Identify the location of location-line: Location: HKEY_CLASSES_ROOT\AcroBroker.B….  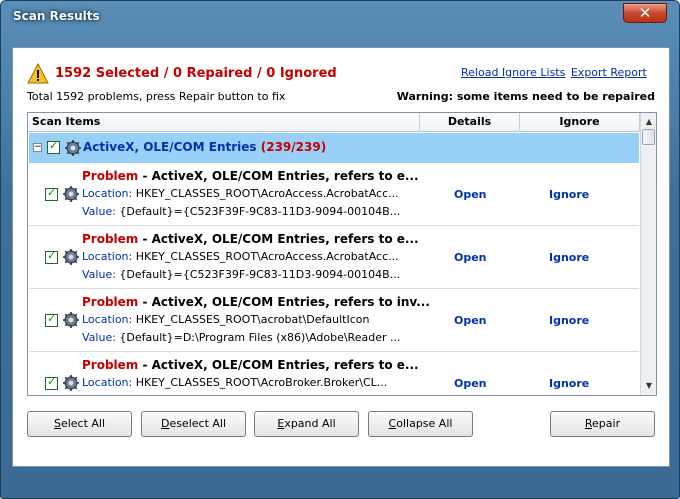
(234, 382).